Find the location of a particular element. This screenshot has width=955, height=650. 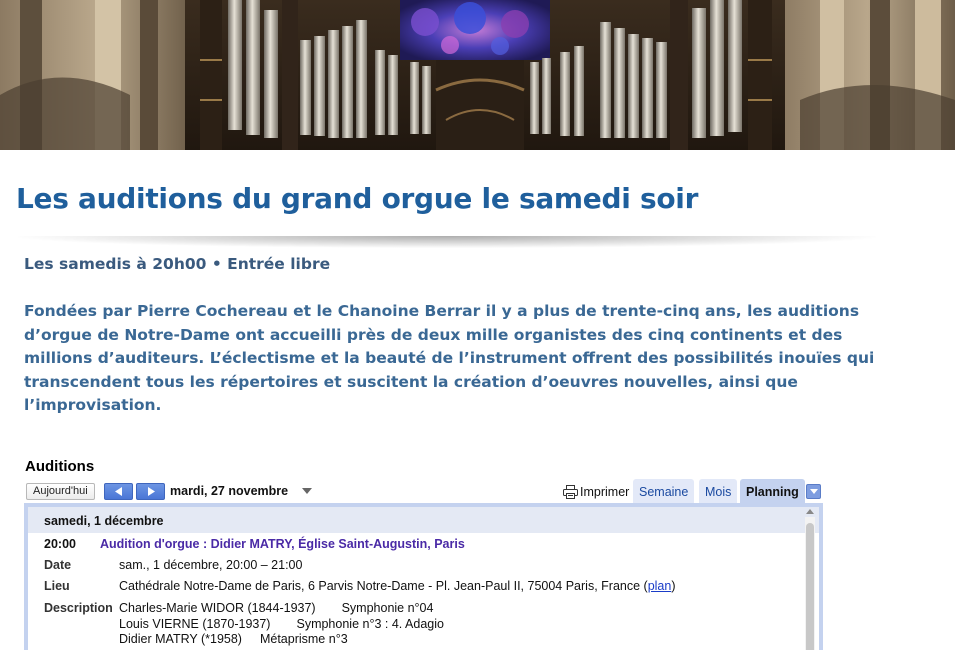

triangle-right-icon is located at coordinates (151, 491).